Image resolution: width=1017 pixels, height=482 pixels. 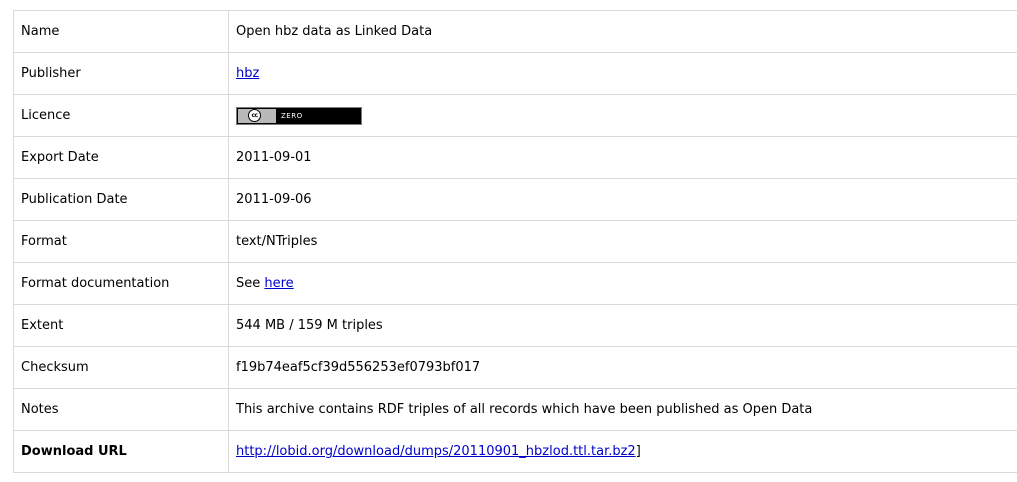 I want to click on row-label-notes: Notes, so click(x=121, y=409).